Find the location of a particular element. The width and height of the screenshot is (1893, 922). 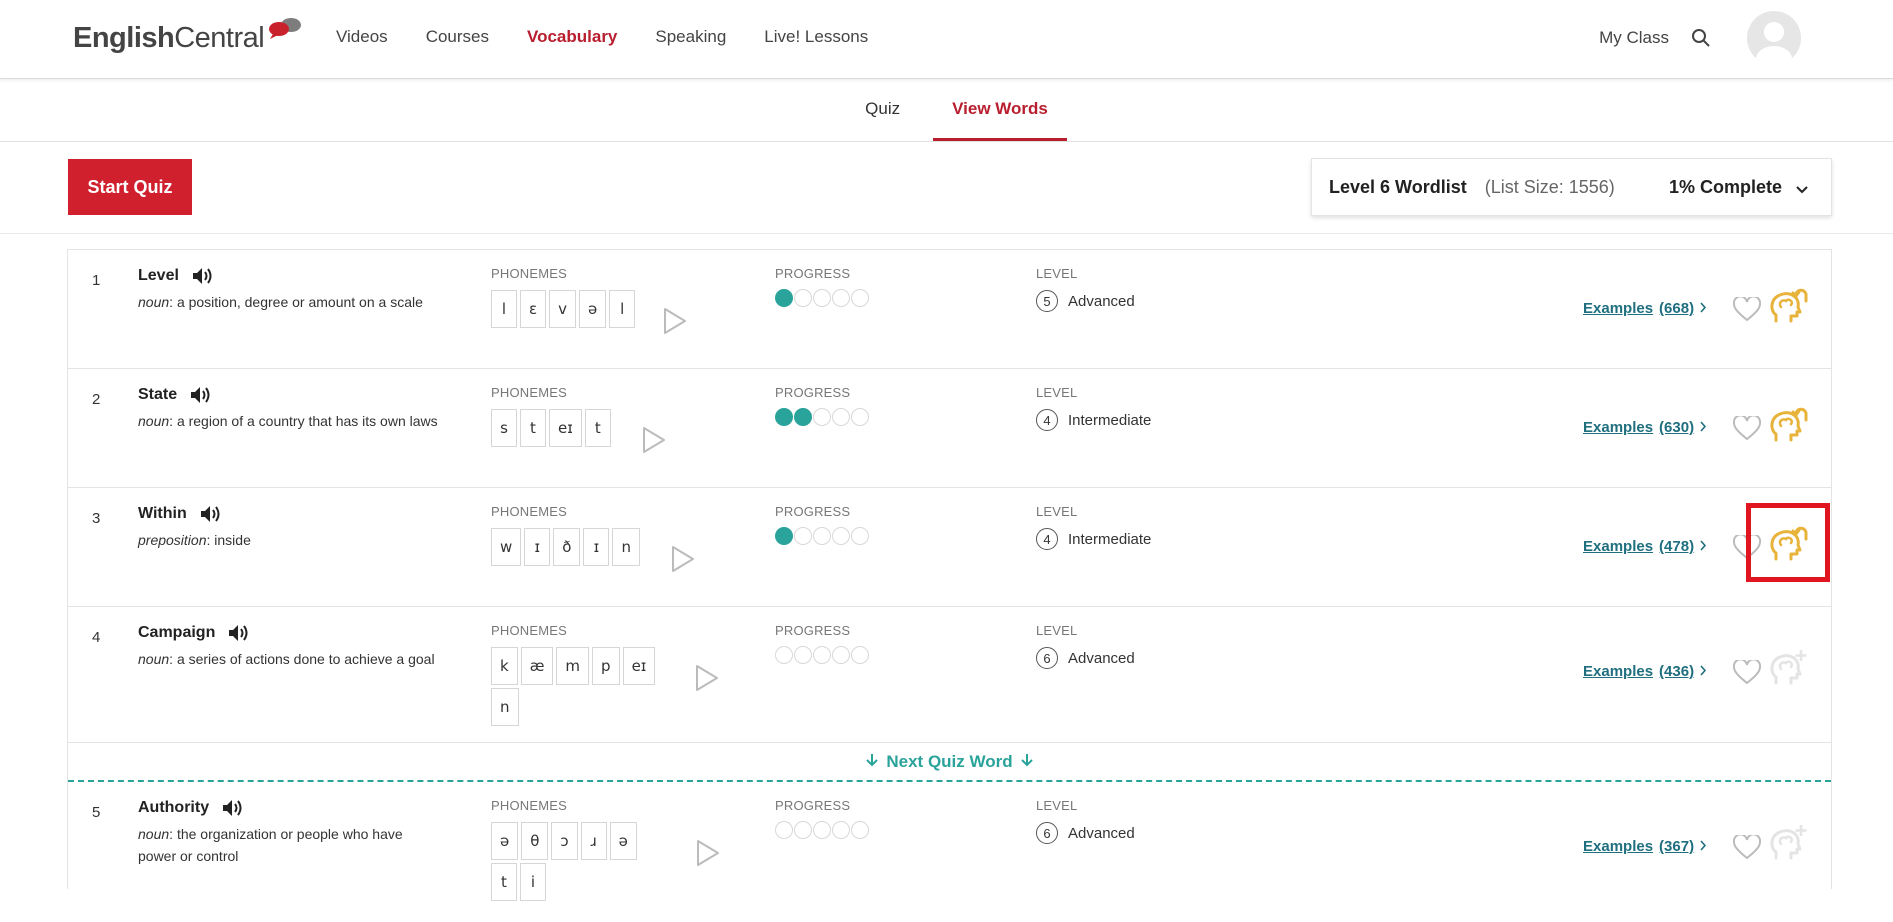

word-title: Level is located at coordinates (176, 276).